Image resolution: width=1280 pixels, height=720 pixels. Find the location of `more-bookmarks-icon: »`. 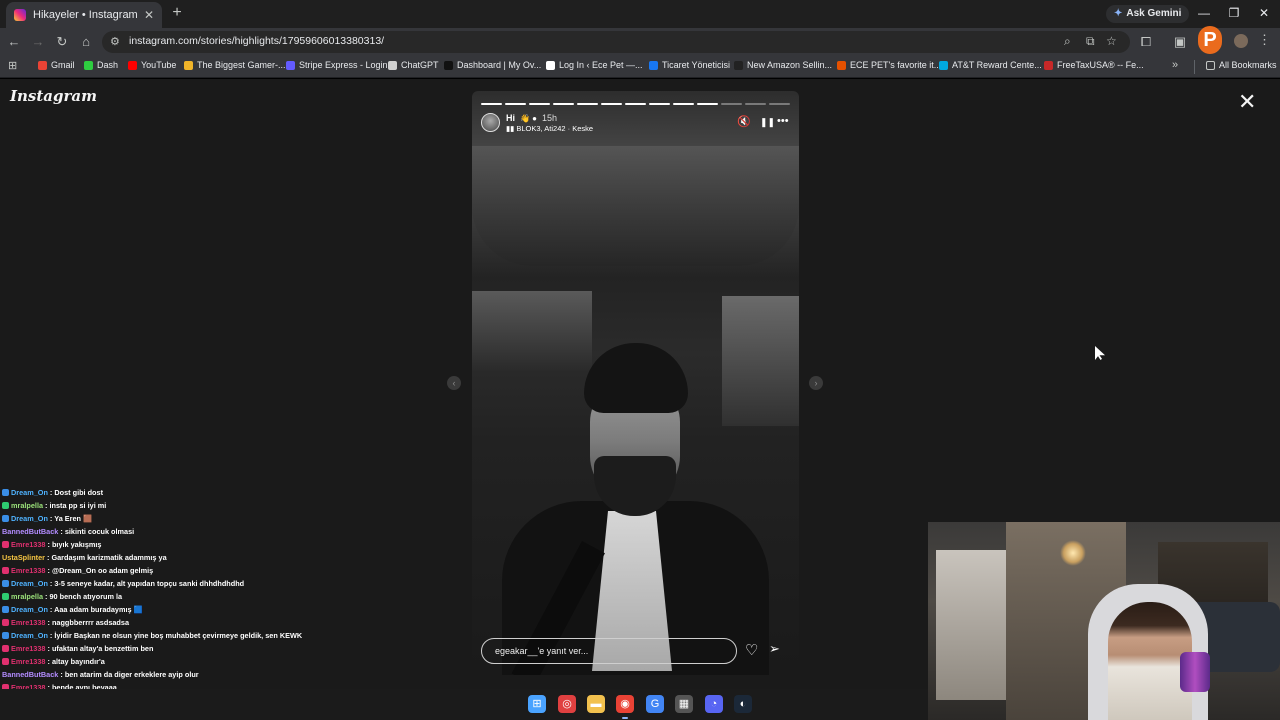

more-bookmarks-icon: » is located at coordinates (1175, 65).